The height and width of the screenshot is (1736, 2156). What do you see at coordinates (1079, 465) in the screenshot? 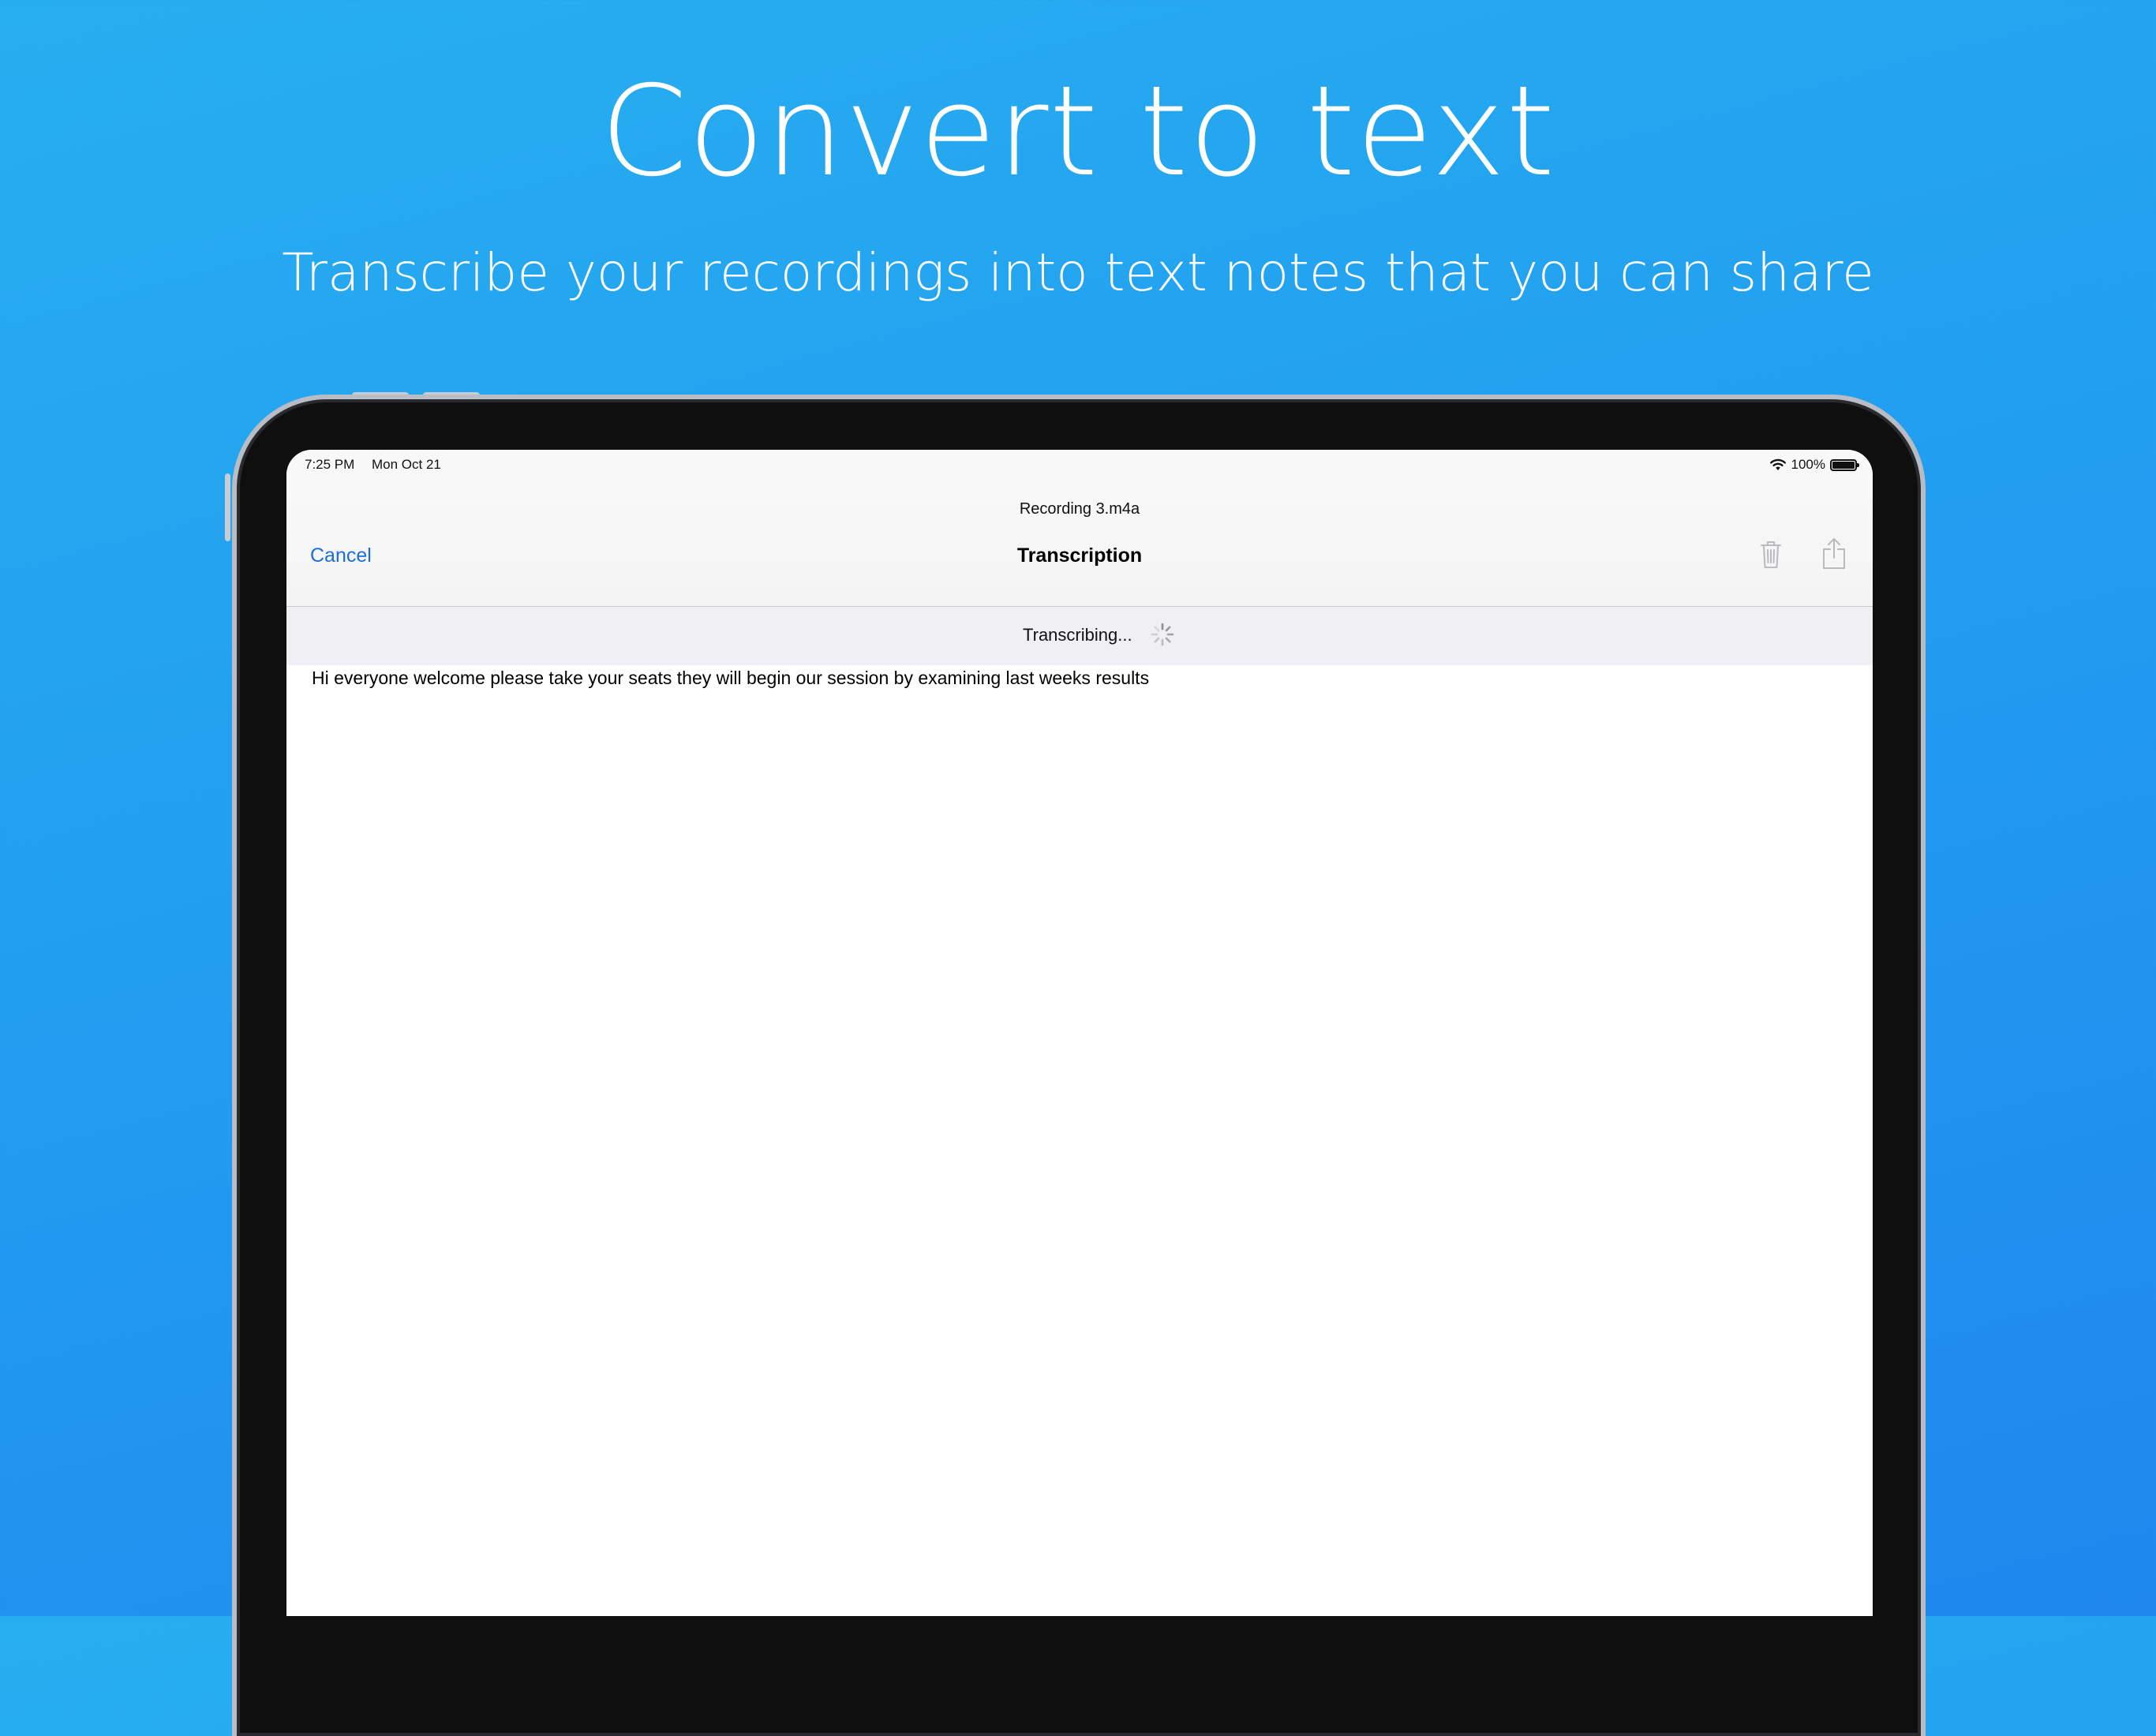
I see `status-bar: 7:25 PM Mon Oct 21 100%` at bounding box center [1079, 465].